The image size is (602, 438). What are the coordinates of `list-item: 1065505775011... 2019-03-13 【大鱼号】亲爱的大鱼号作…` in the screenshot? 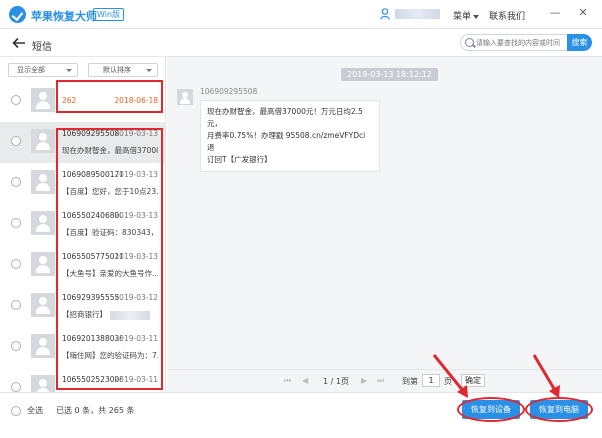 It's located at (82, 265).